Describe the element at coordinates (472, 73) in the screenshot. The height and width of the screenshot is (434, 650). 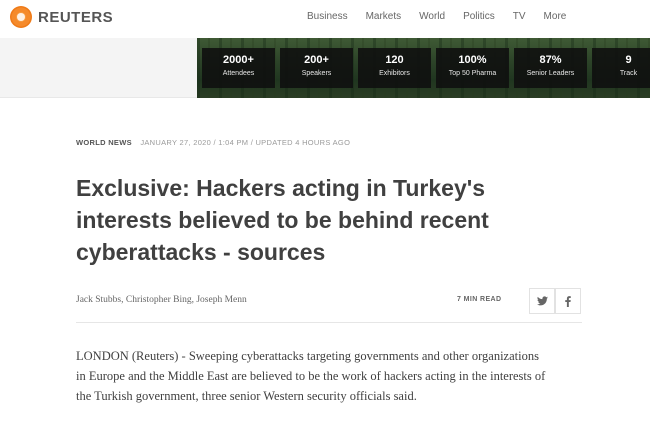
I see `stat-label: Top 50 Pharma` at that location.